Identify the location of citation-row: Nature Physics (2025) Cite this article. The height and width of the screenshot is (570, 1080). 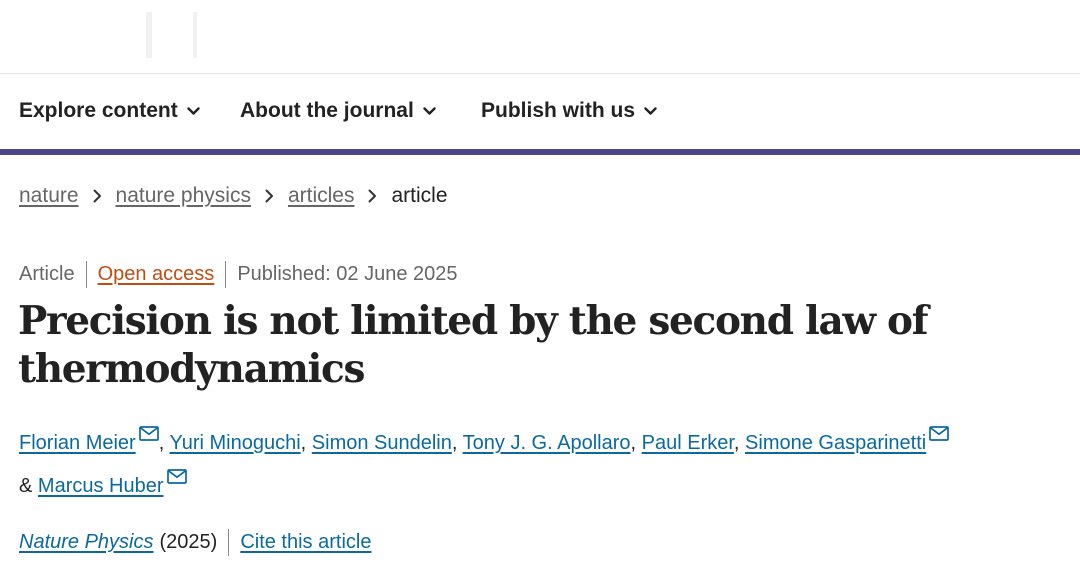
(195, 542).